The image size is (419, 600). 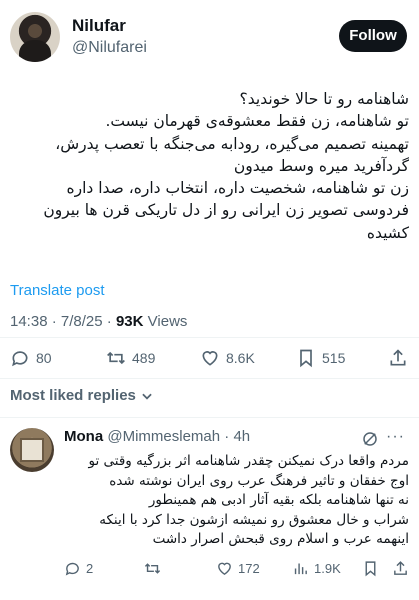 I want to click on reply-reply-count: 2, so click(x=90, y=568).